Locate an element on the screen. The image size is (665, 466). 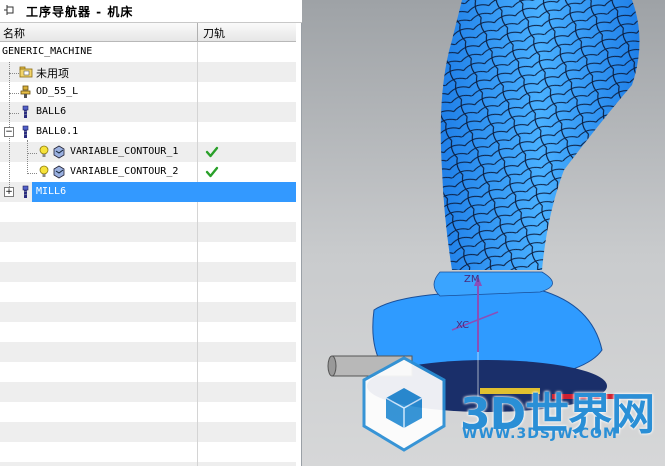
expand-toggle: + is located at coordinates (9, 192).